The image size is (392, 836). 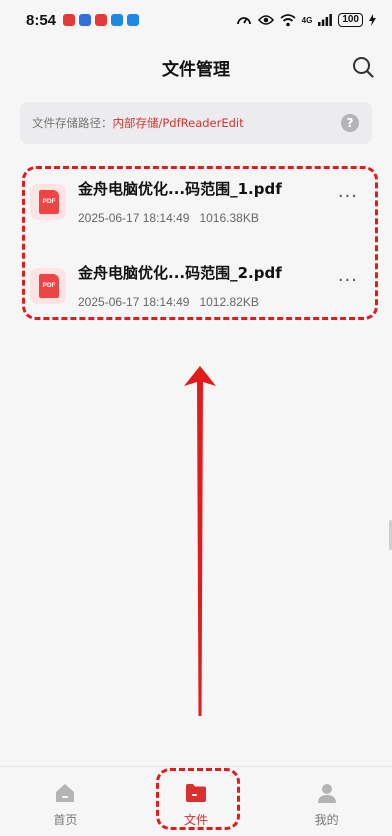 What do you see at coordinates (229, 218) in the screenshot?
I see `file-size: 1016.38KB` at bounding box center [229, 218].